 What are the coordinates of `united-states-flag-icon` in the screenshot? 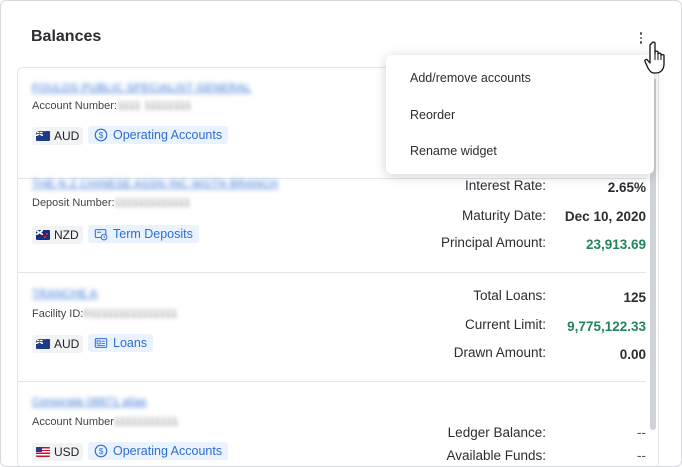 It's located at (43, 452).